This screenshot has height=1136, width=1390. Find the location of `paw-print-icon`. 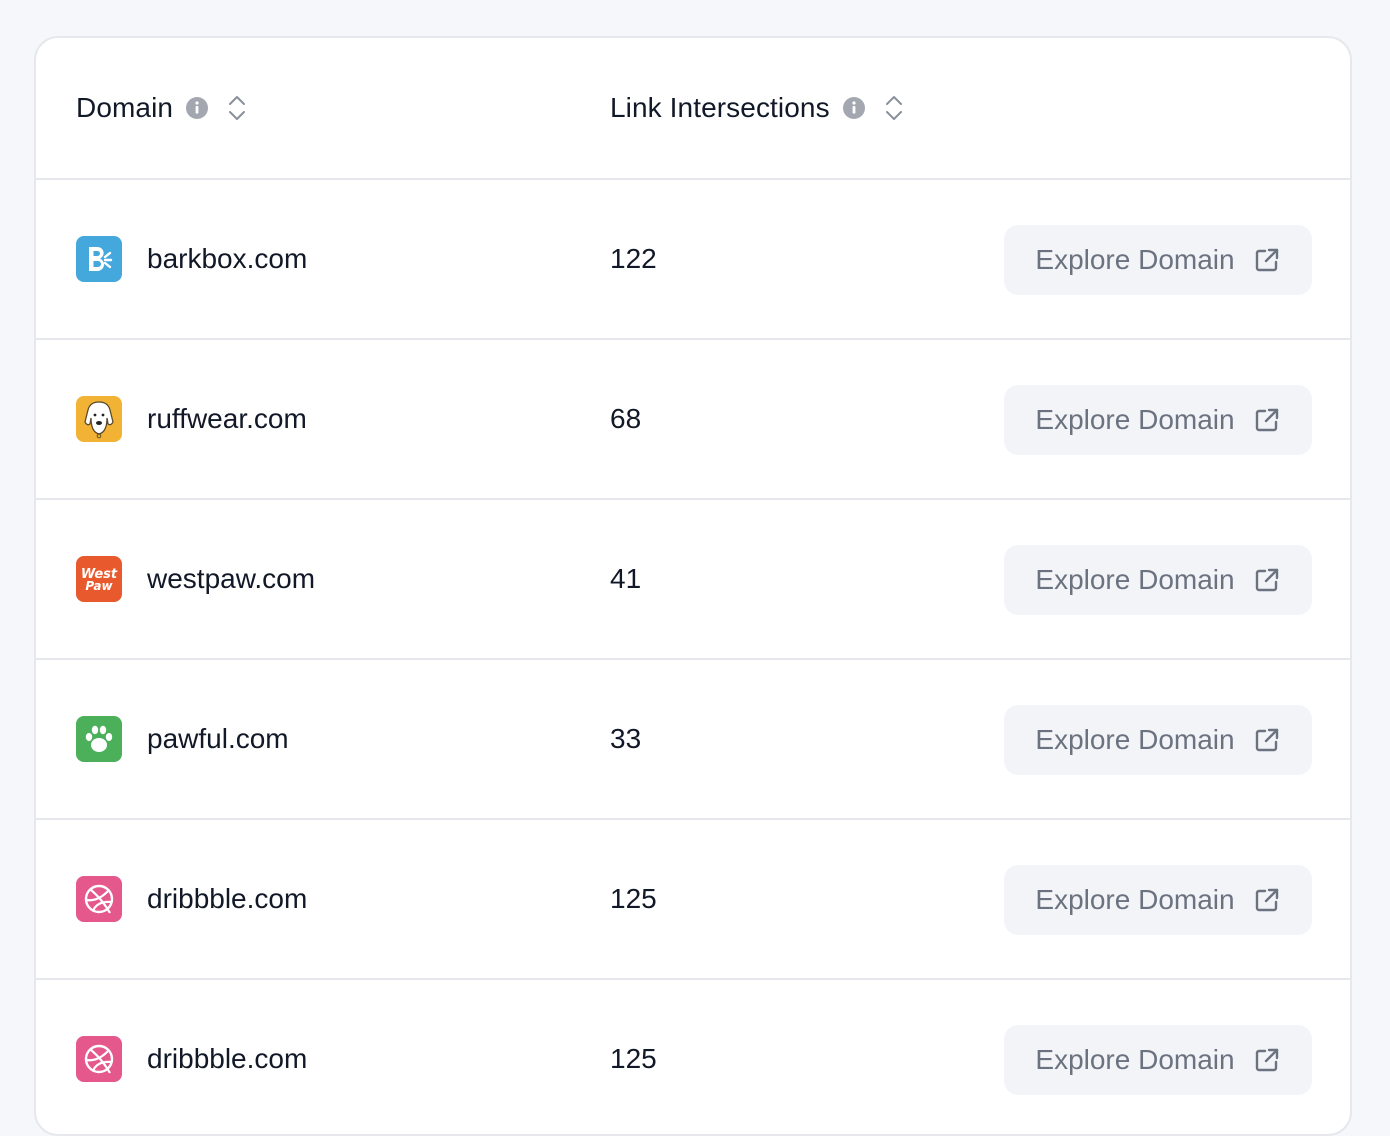

paw-print-icon is located at coordinates (99, 739).